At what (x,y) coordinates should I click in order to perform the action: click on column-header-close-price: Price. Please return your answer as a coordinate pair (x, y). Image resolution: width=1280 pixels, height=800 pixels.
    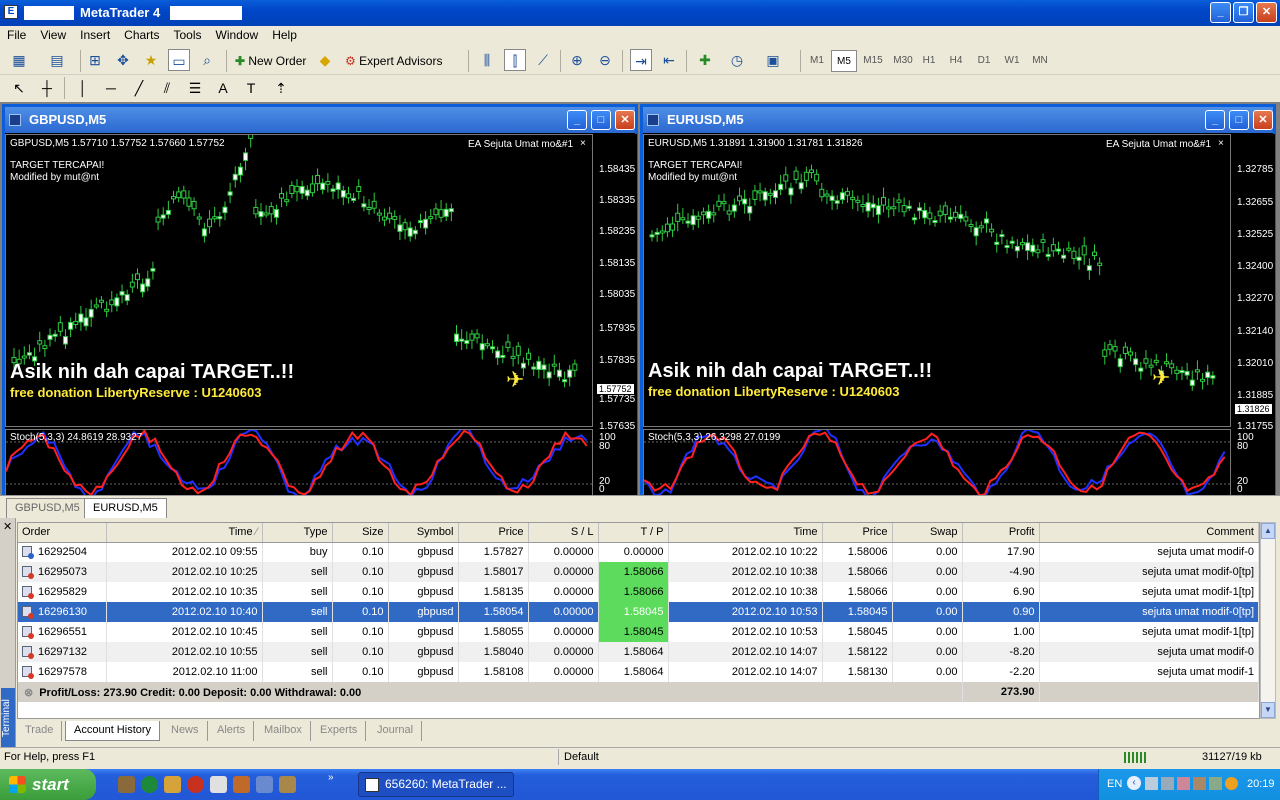
    Looking at the image, I should click on (857, 533).